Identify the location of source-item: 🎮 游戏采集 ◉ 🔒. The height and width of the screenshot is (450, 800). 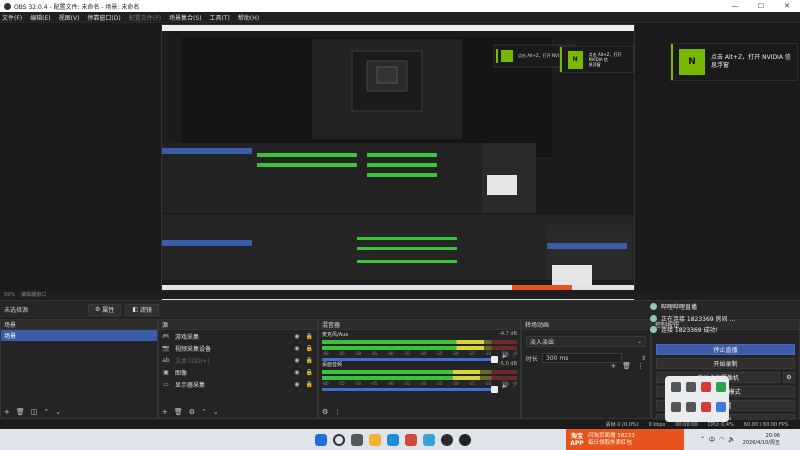
(238, 336).